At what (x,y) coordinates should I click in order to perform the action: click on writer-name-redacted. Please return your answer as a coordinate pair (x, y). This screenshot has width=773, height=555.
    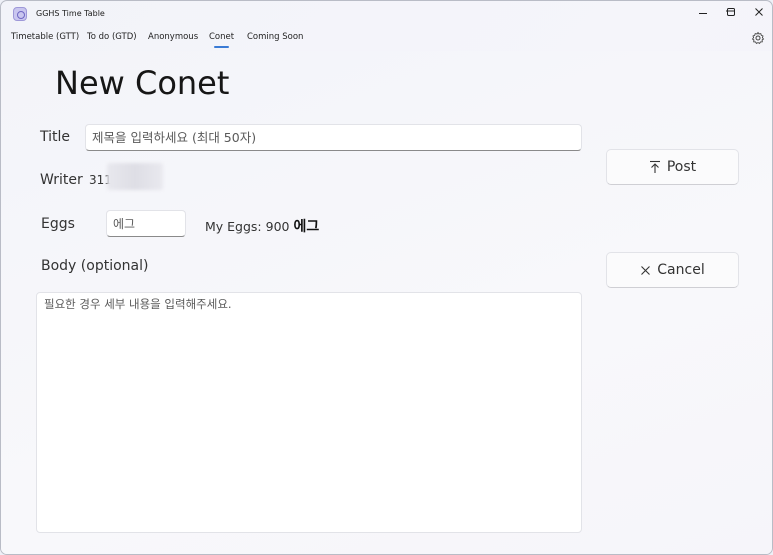
    Looking at the image, I should click on (135, 176).